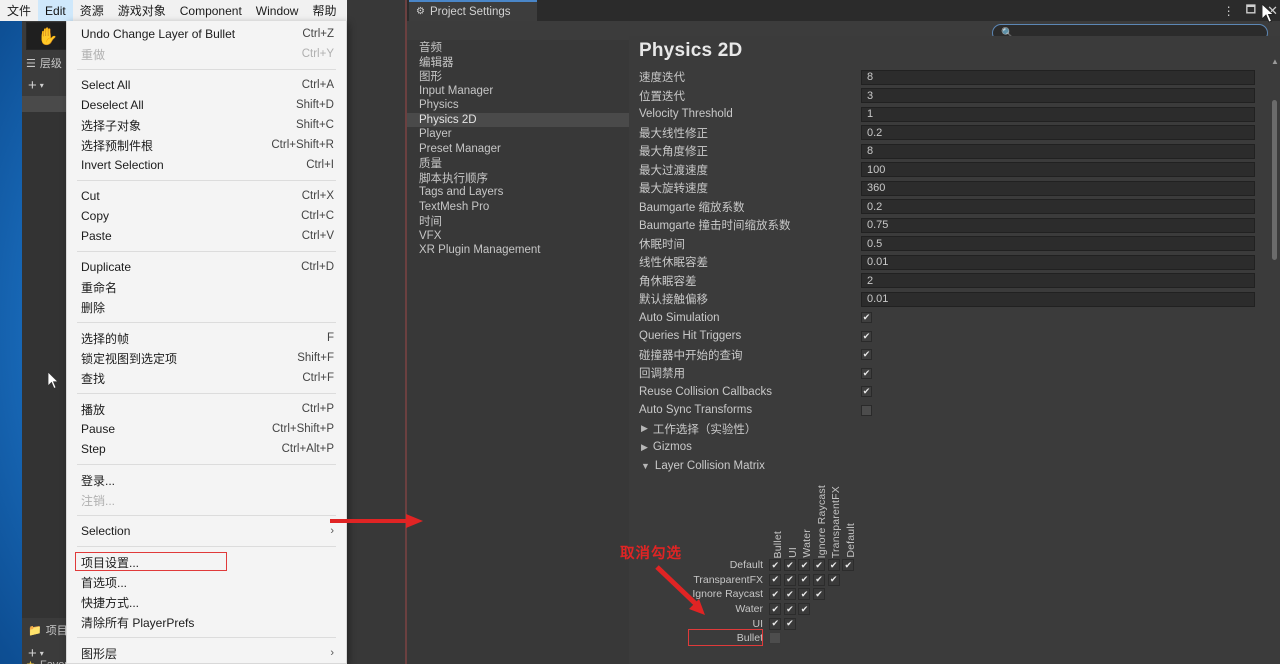 The image size is (1280, 664). What do you see at coordinates (206, 429) in the screenshot?
I see `menu-item: Pause Ctrl+Shift+P` at bounding box center [206, 429].